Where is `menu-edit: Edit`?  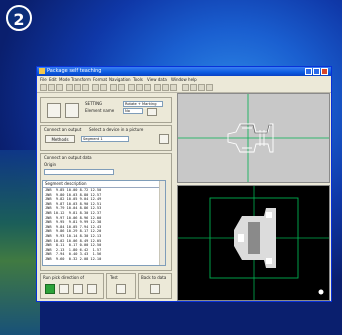 menu-edit: Edit is located at coordinates (53, 79).